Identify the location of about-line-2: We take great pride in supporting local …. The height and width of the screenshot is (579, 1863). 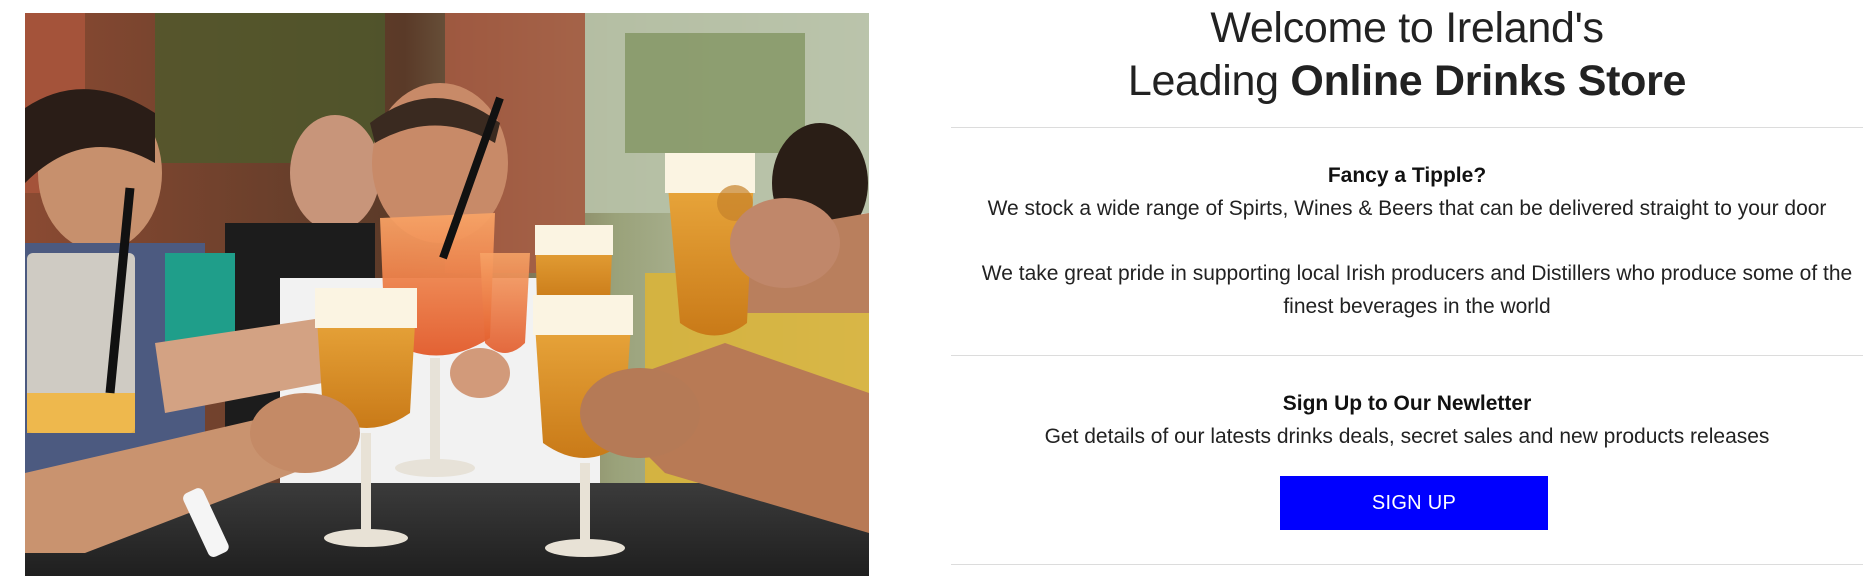
(1417, 290).